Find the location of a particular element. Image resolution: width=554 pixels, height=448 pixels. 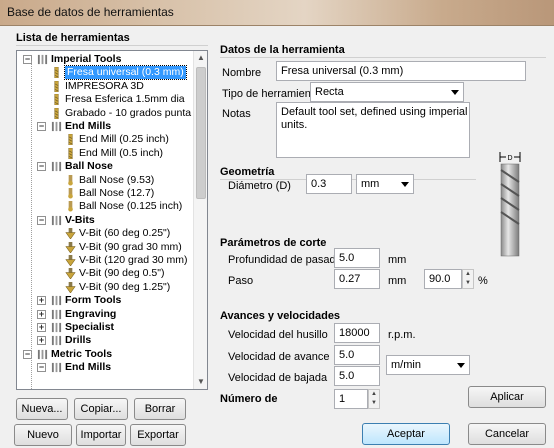

tree-item: End Mill (0.25 inch) is located at coordinates (105, 139).